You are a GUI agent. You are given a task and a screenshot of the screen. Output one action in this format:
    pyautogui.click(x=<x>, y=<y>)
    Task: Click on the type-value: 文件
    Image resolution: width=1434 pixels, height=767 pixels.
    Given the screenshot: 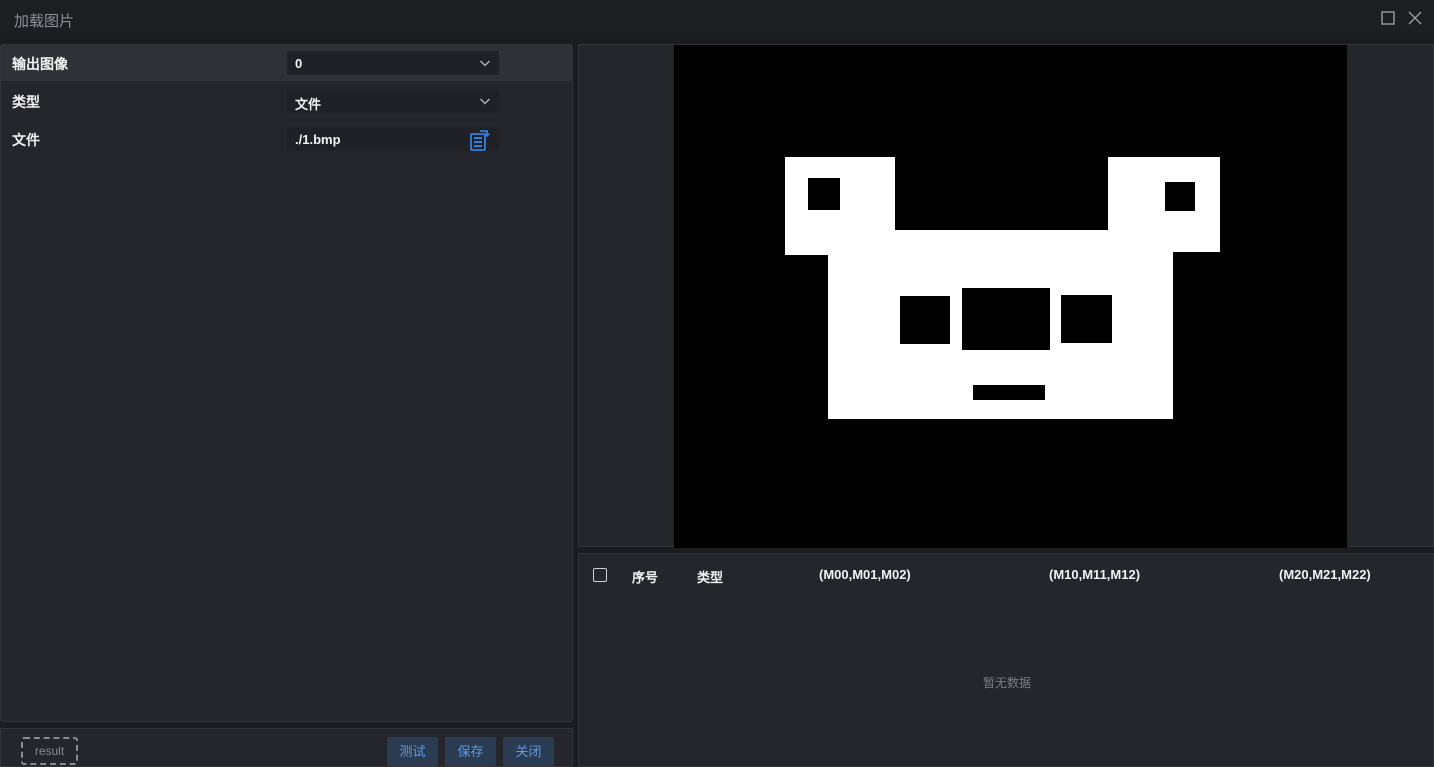 What is the action you would take?
    pyautogui.click(x=308, y=104)
    